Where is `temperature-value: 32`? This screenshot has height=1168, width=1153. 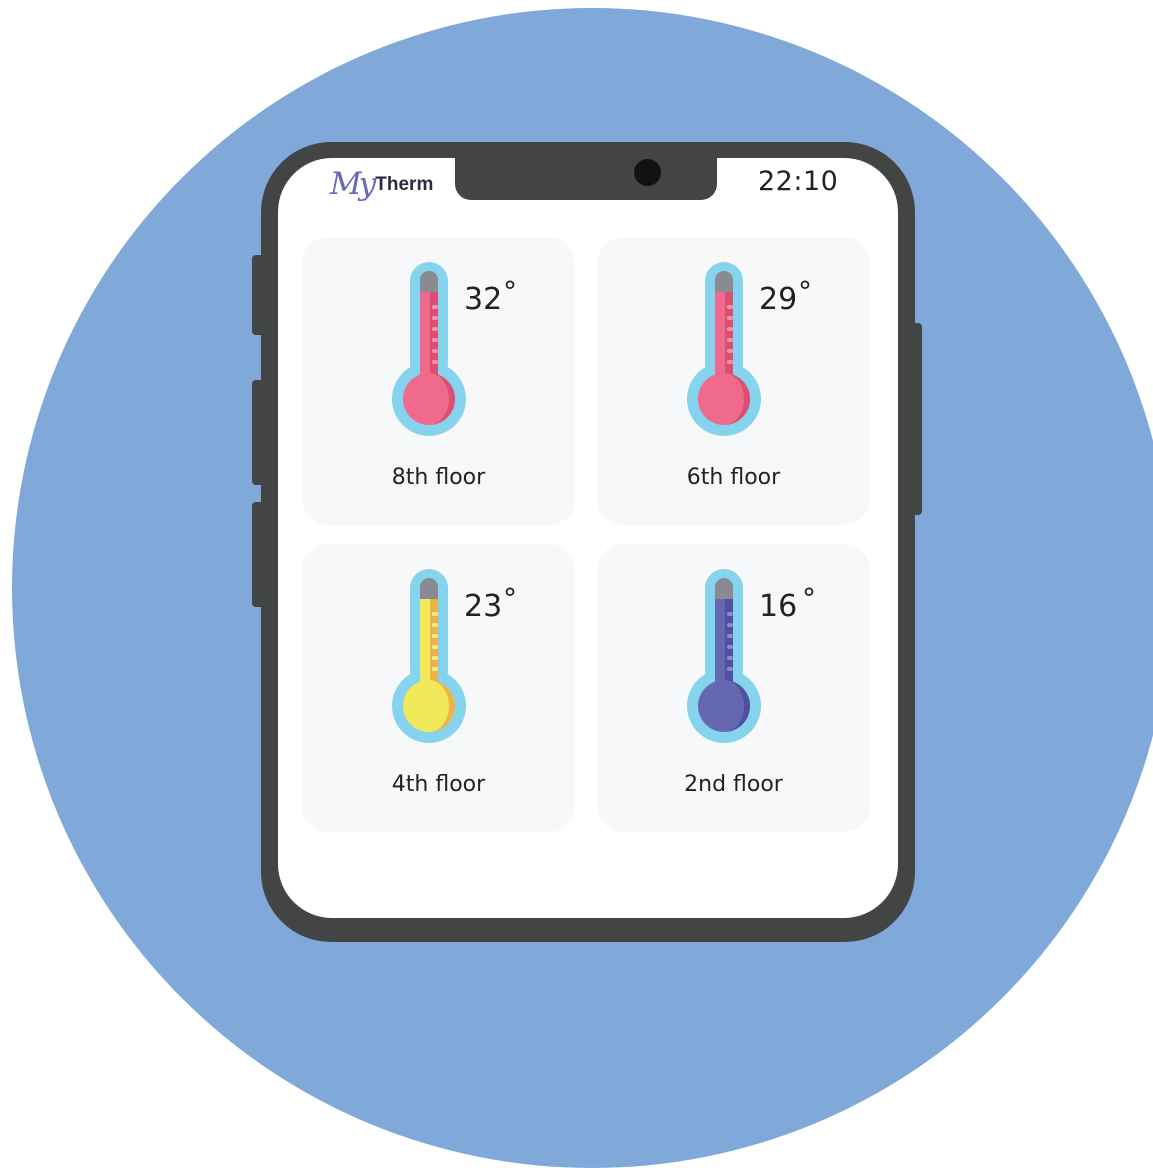 temperature-value: 32 is located at coordinates (483, 299).